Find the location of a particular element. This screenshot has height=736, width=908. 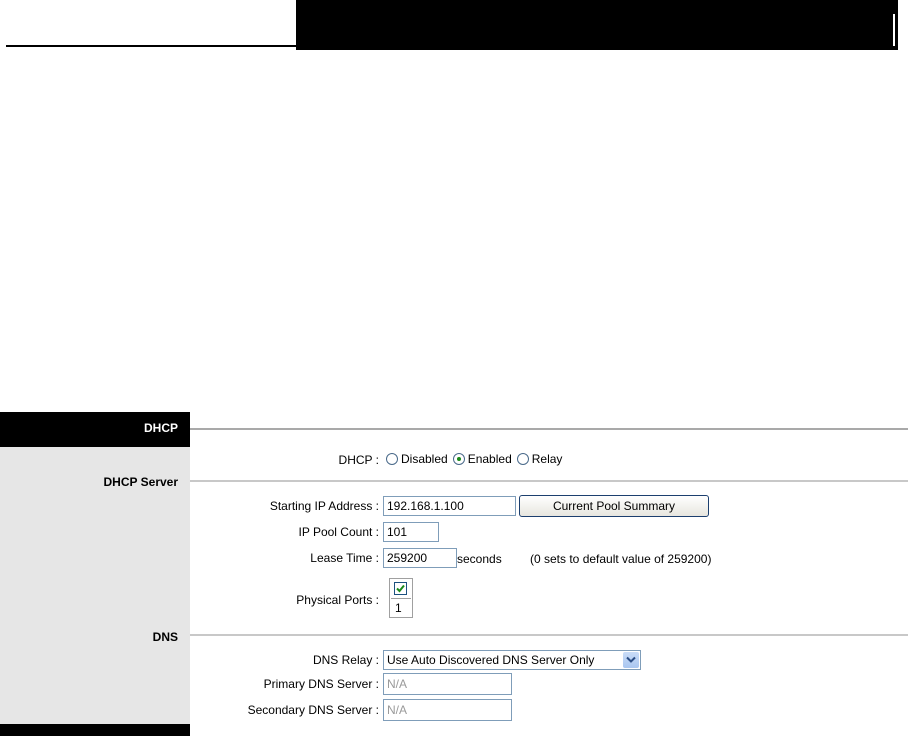

secondary-dns-input: N/A is located at coordinates (447, 710).